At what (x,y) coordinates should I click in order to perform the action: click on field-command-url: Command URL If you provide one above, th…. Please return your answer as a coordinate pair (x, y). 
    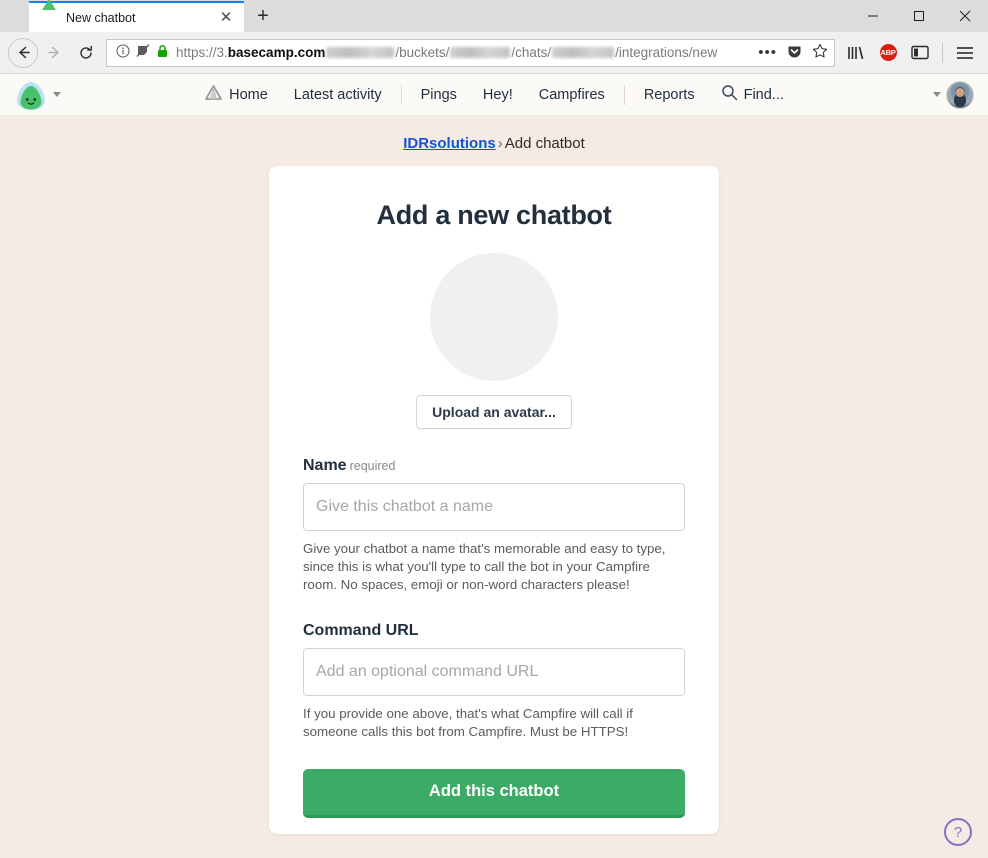
    Looking at the image, I should click on (494, 681).